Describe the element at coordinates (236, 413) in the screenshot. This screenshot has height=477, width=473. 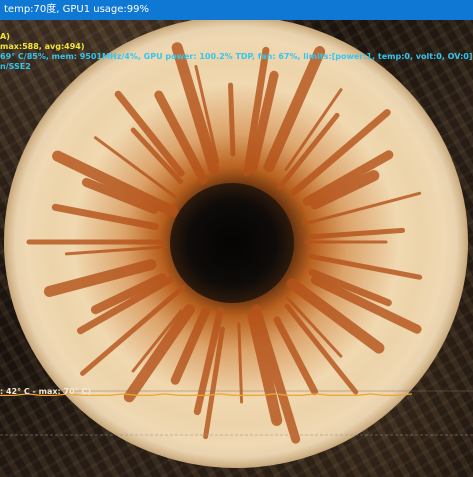
I see `temperature-graph` at that location.